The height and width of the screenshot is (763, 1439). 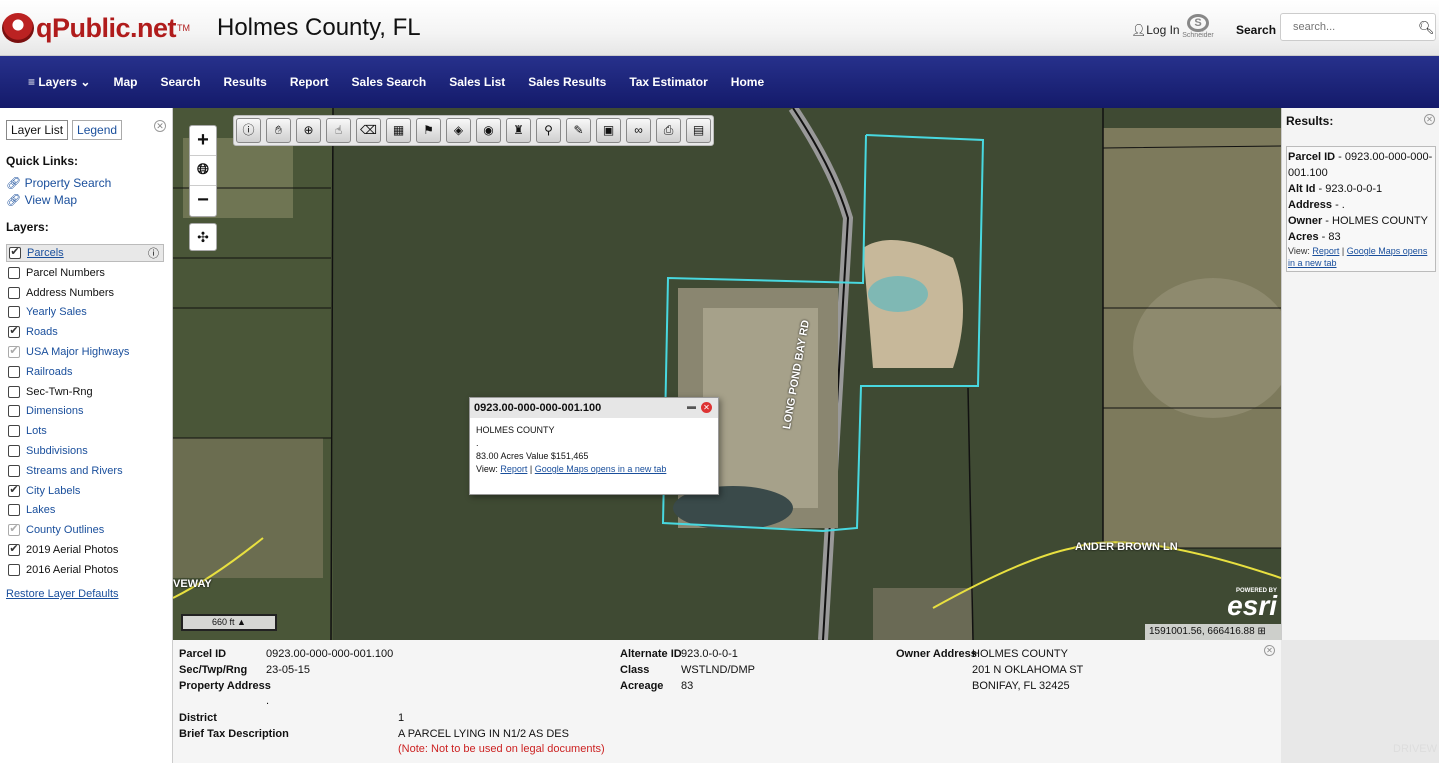 I want to click on camera-icon: ◉, so click(x=488, y=130).